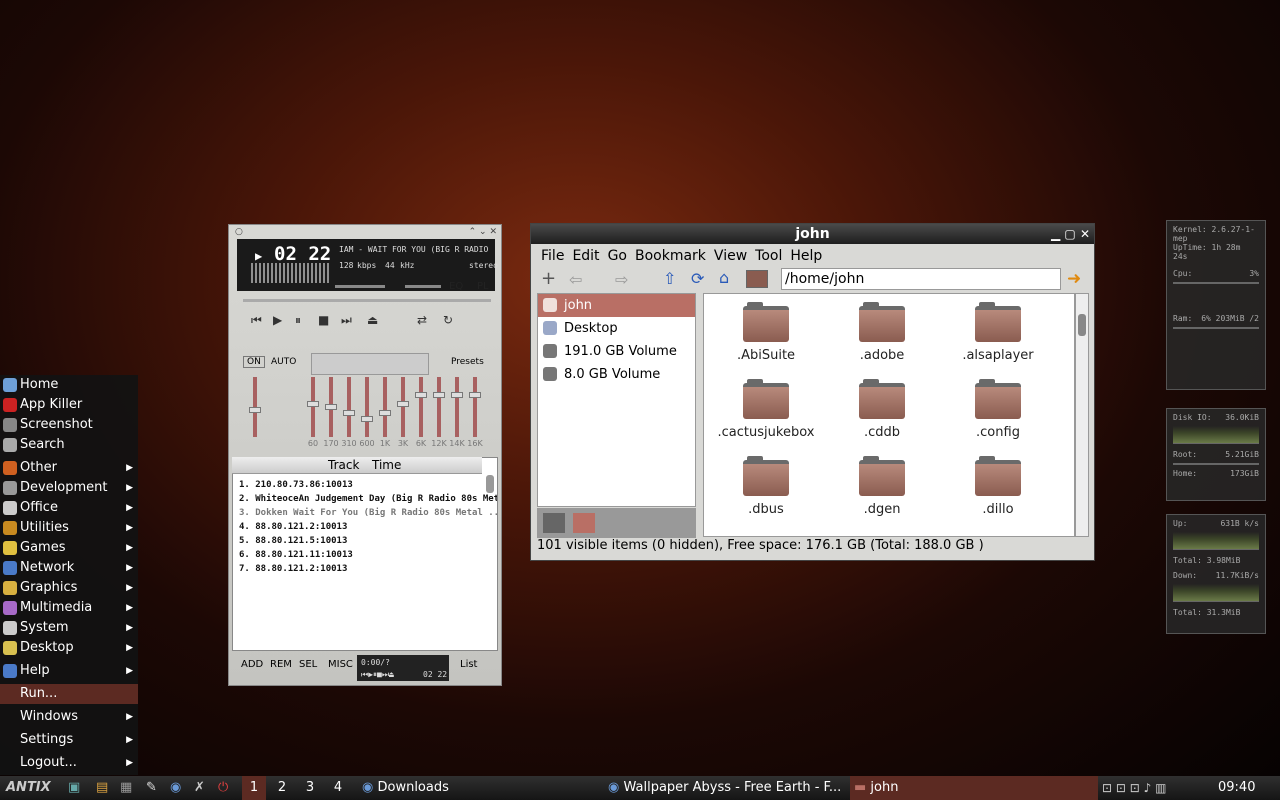  I want to click on settings-launcher-icon: ✗, so click(199, 788).